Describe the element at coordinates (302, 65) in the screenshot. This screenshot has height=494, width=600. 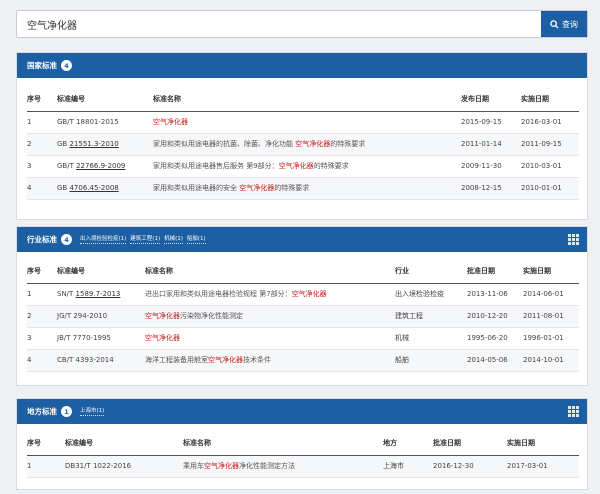
I see `national-panel-header: 国家标准 4` at that location.